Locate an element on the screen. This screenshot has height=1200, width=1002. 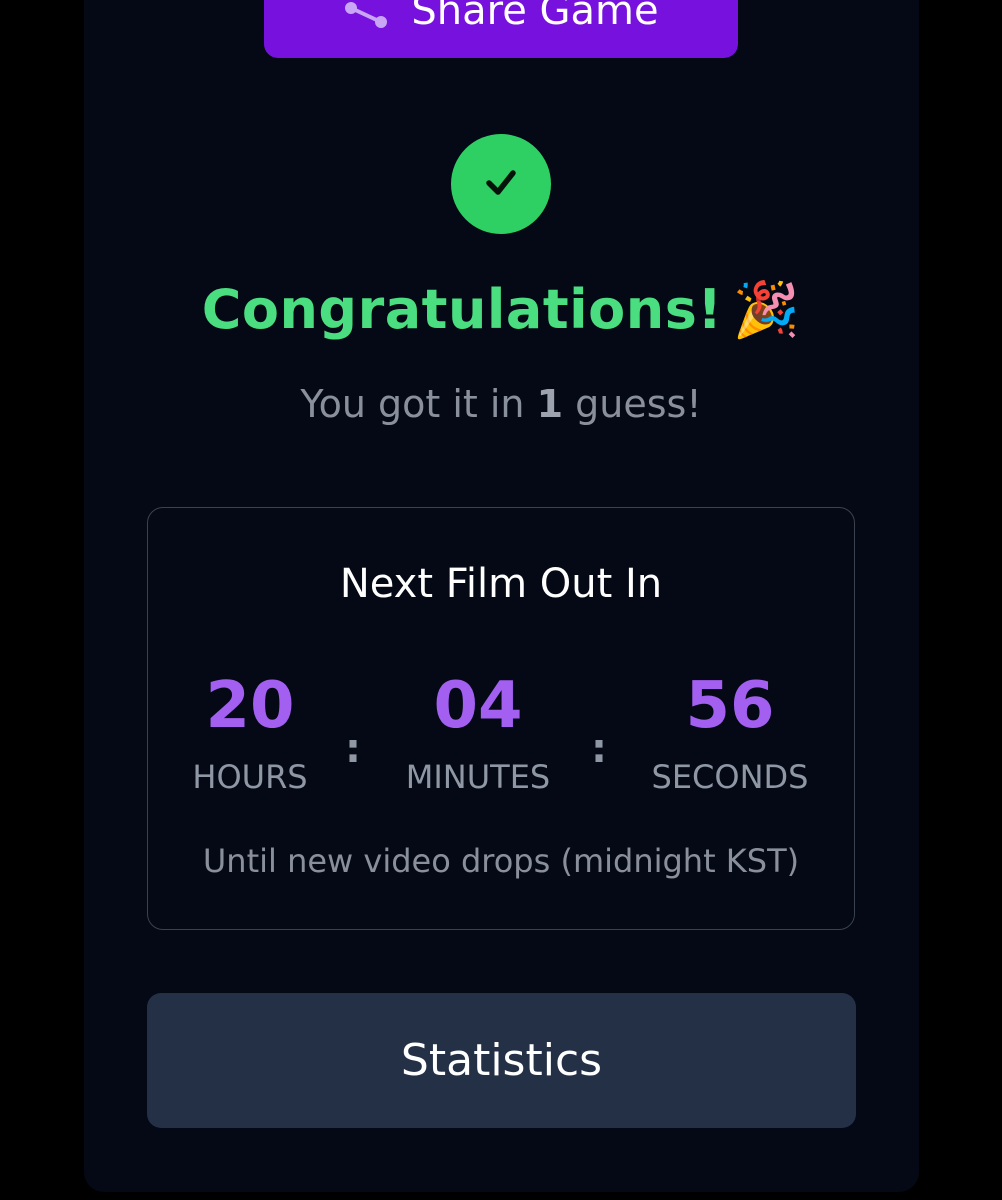
statistics-button: Statistics is located at coordinates (501, 1060).